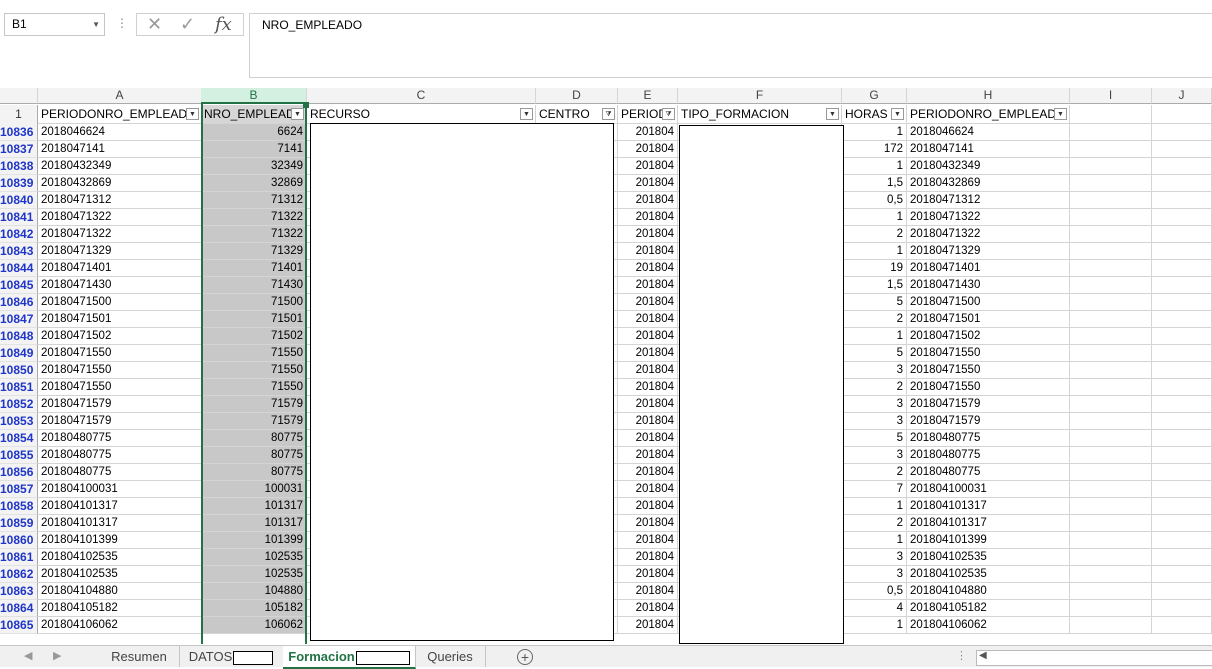 This screenshot has height=669, width=1212. I want to click on row-header: 10858, so click(19, 506).